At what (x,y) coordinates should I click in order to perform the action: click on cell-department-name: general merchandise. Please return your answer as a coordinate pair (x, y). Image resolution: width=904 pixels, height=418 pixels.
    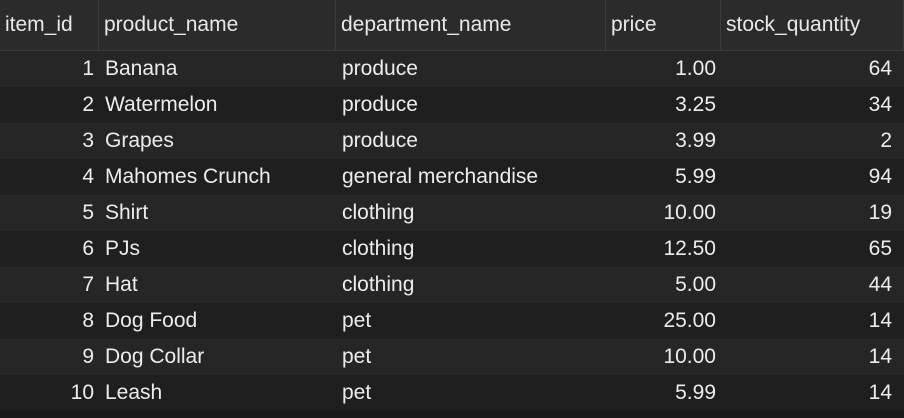
    Looking at the image, I should click on (471, 177).